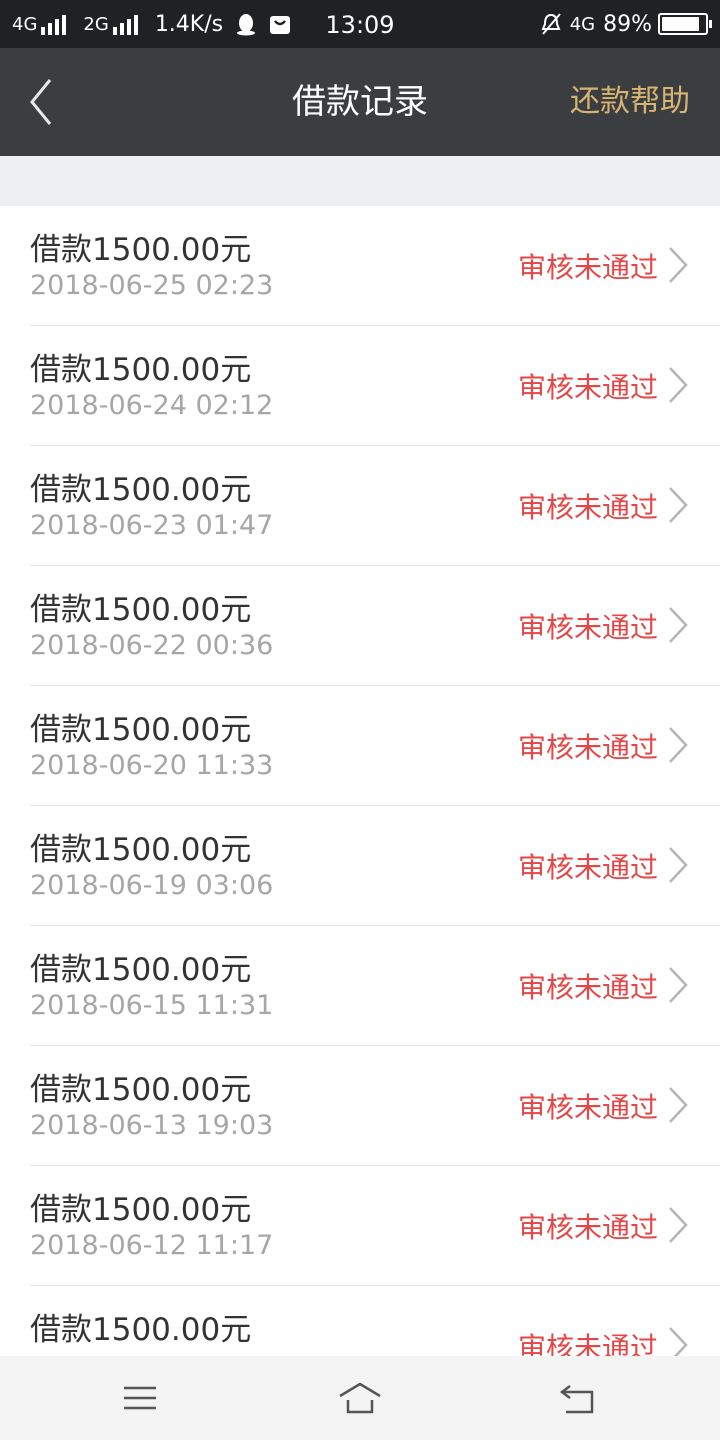 This screenshot has height=1440, width=720. Describe the element at coordinates (375, 1321) in the screenshot. I see `list-item: 借款1500.00元 审核未通过` at that location.